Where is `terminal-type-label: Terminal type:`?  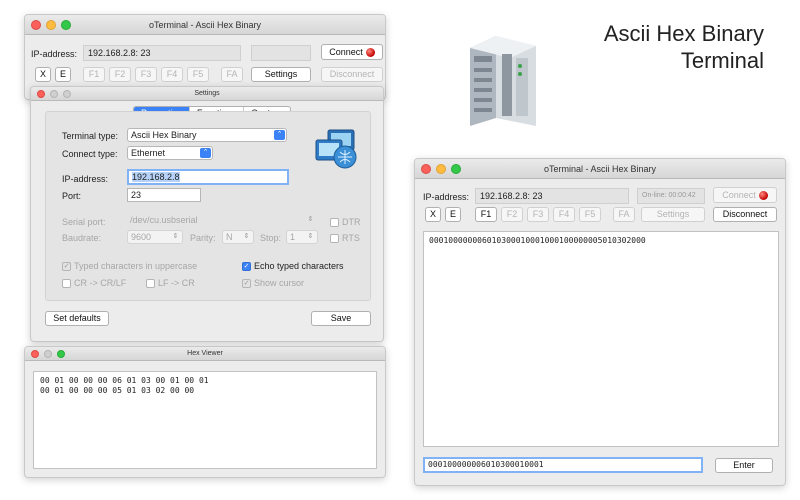
terminal-type-label: Terminal type: is located at coordinates (90, 136).